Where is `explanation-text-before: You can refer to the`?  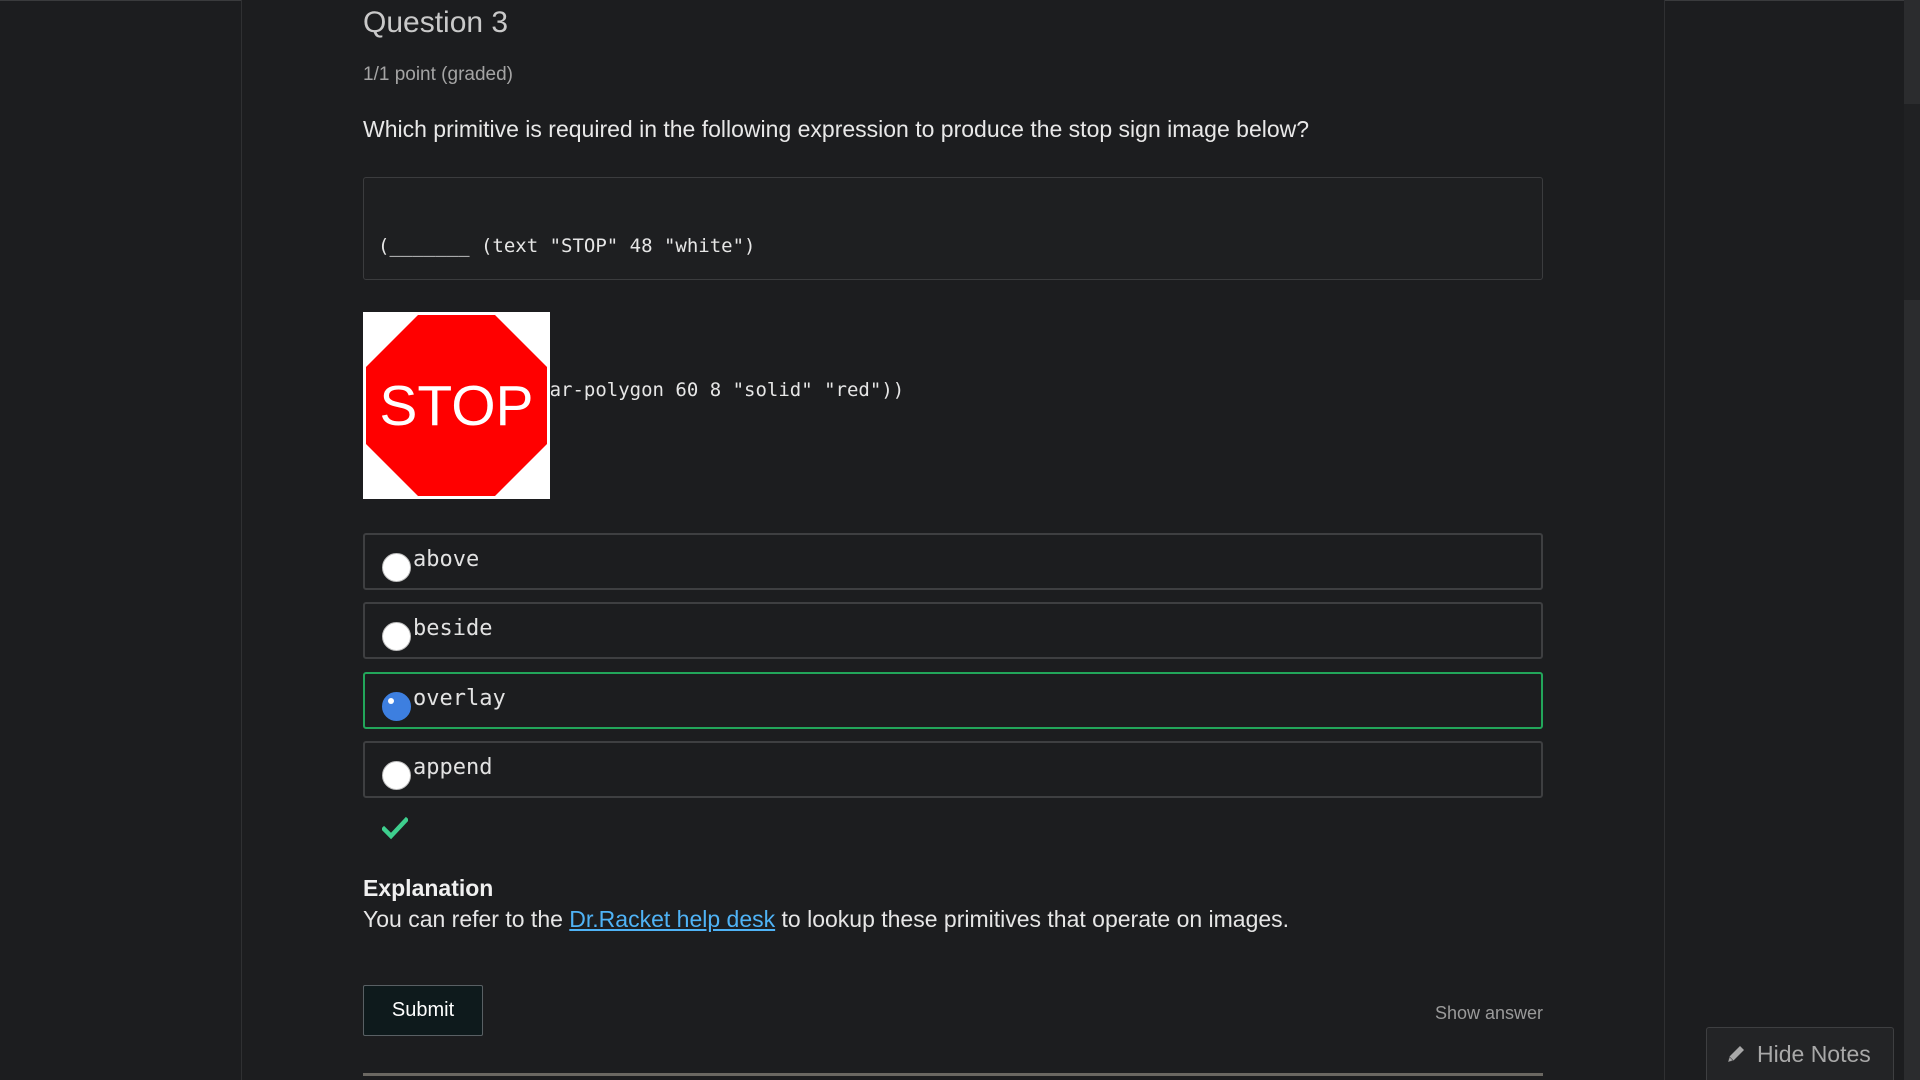 explanation-text-before: You can refer to the is located at coordinates (466, 919).